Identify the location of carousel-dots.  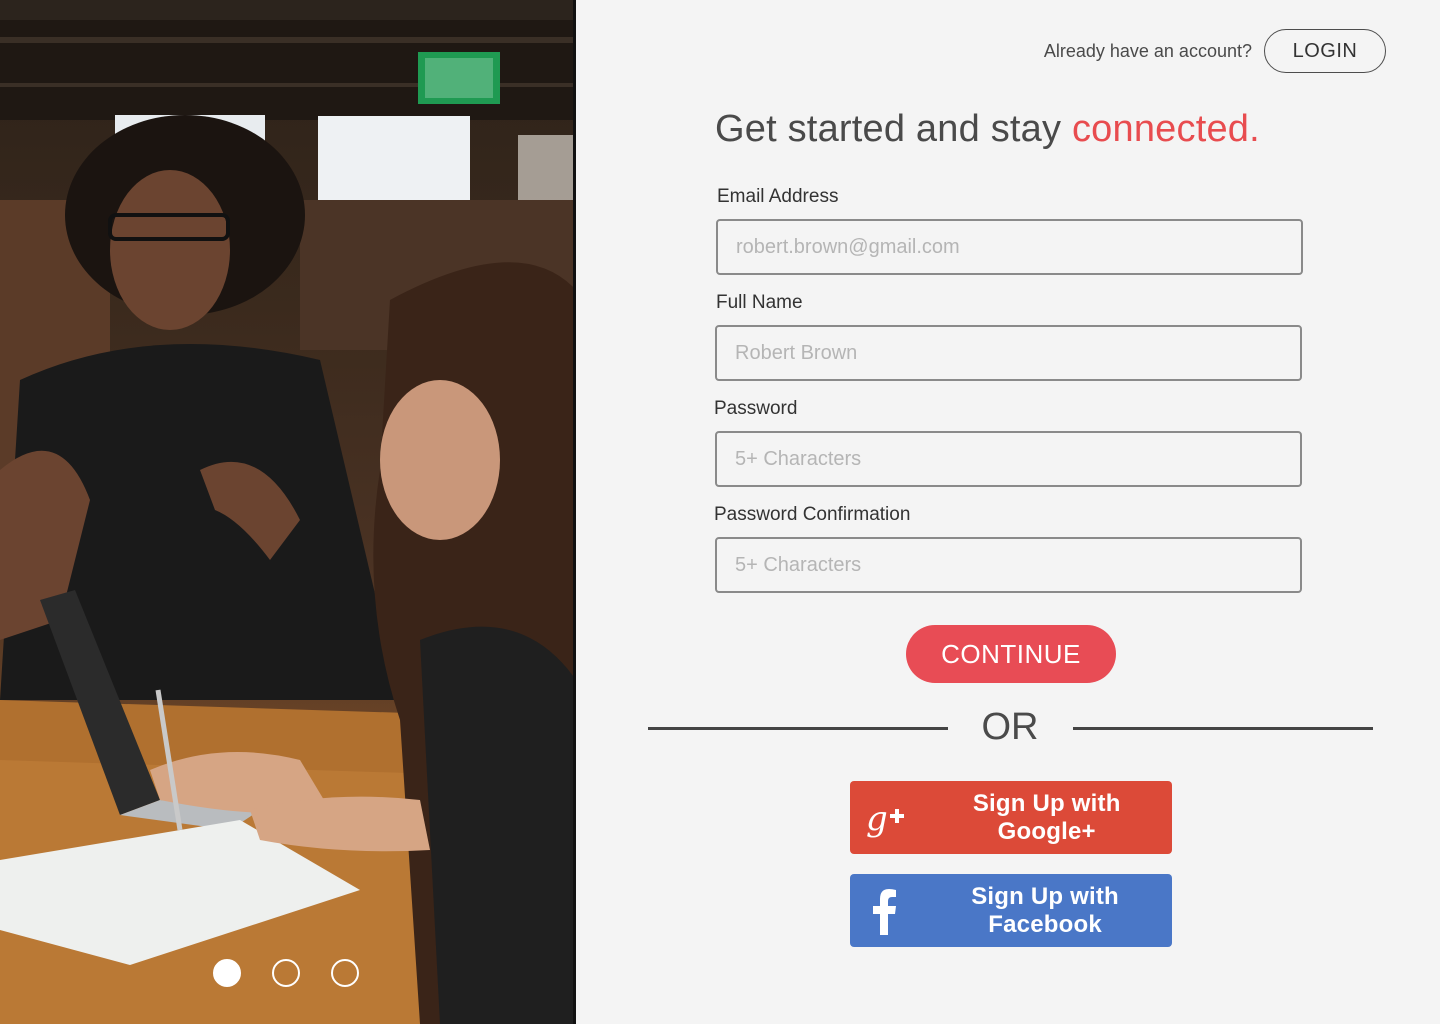
(286, 973).